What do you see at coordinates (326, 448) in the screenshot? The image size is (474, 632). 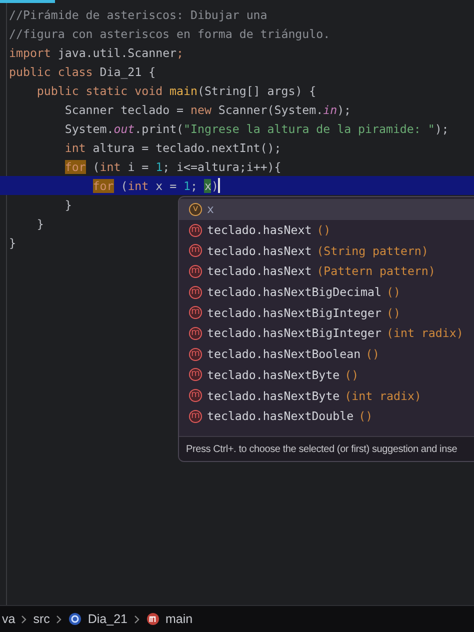 I see `completion-hint: Press Ctrl+. to choose the selected (or first) suggestion and inse` at bounding box center [326, 448].